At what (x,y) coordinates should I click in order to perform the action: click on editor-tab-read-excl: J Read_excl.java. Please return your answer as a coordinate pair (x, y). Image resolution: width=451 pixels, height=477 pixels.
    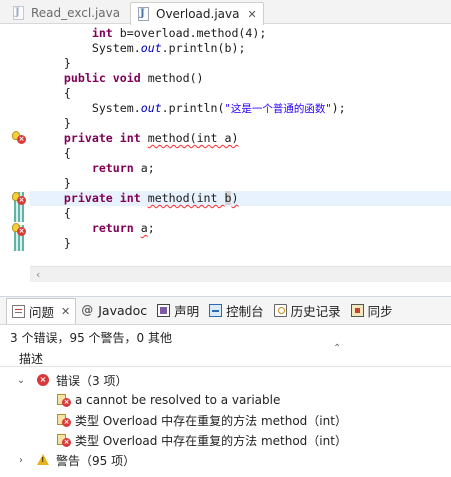
    Looking at the image, I should click on (66, 13).